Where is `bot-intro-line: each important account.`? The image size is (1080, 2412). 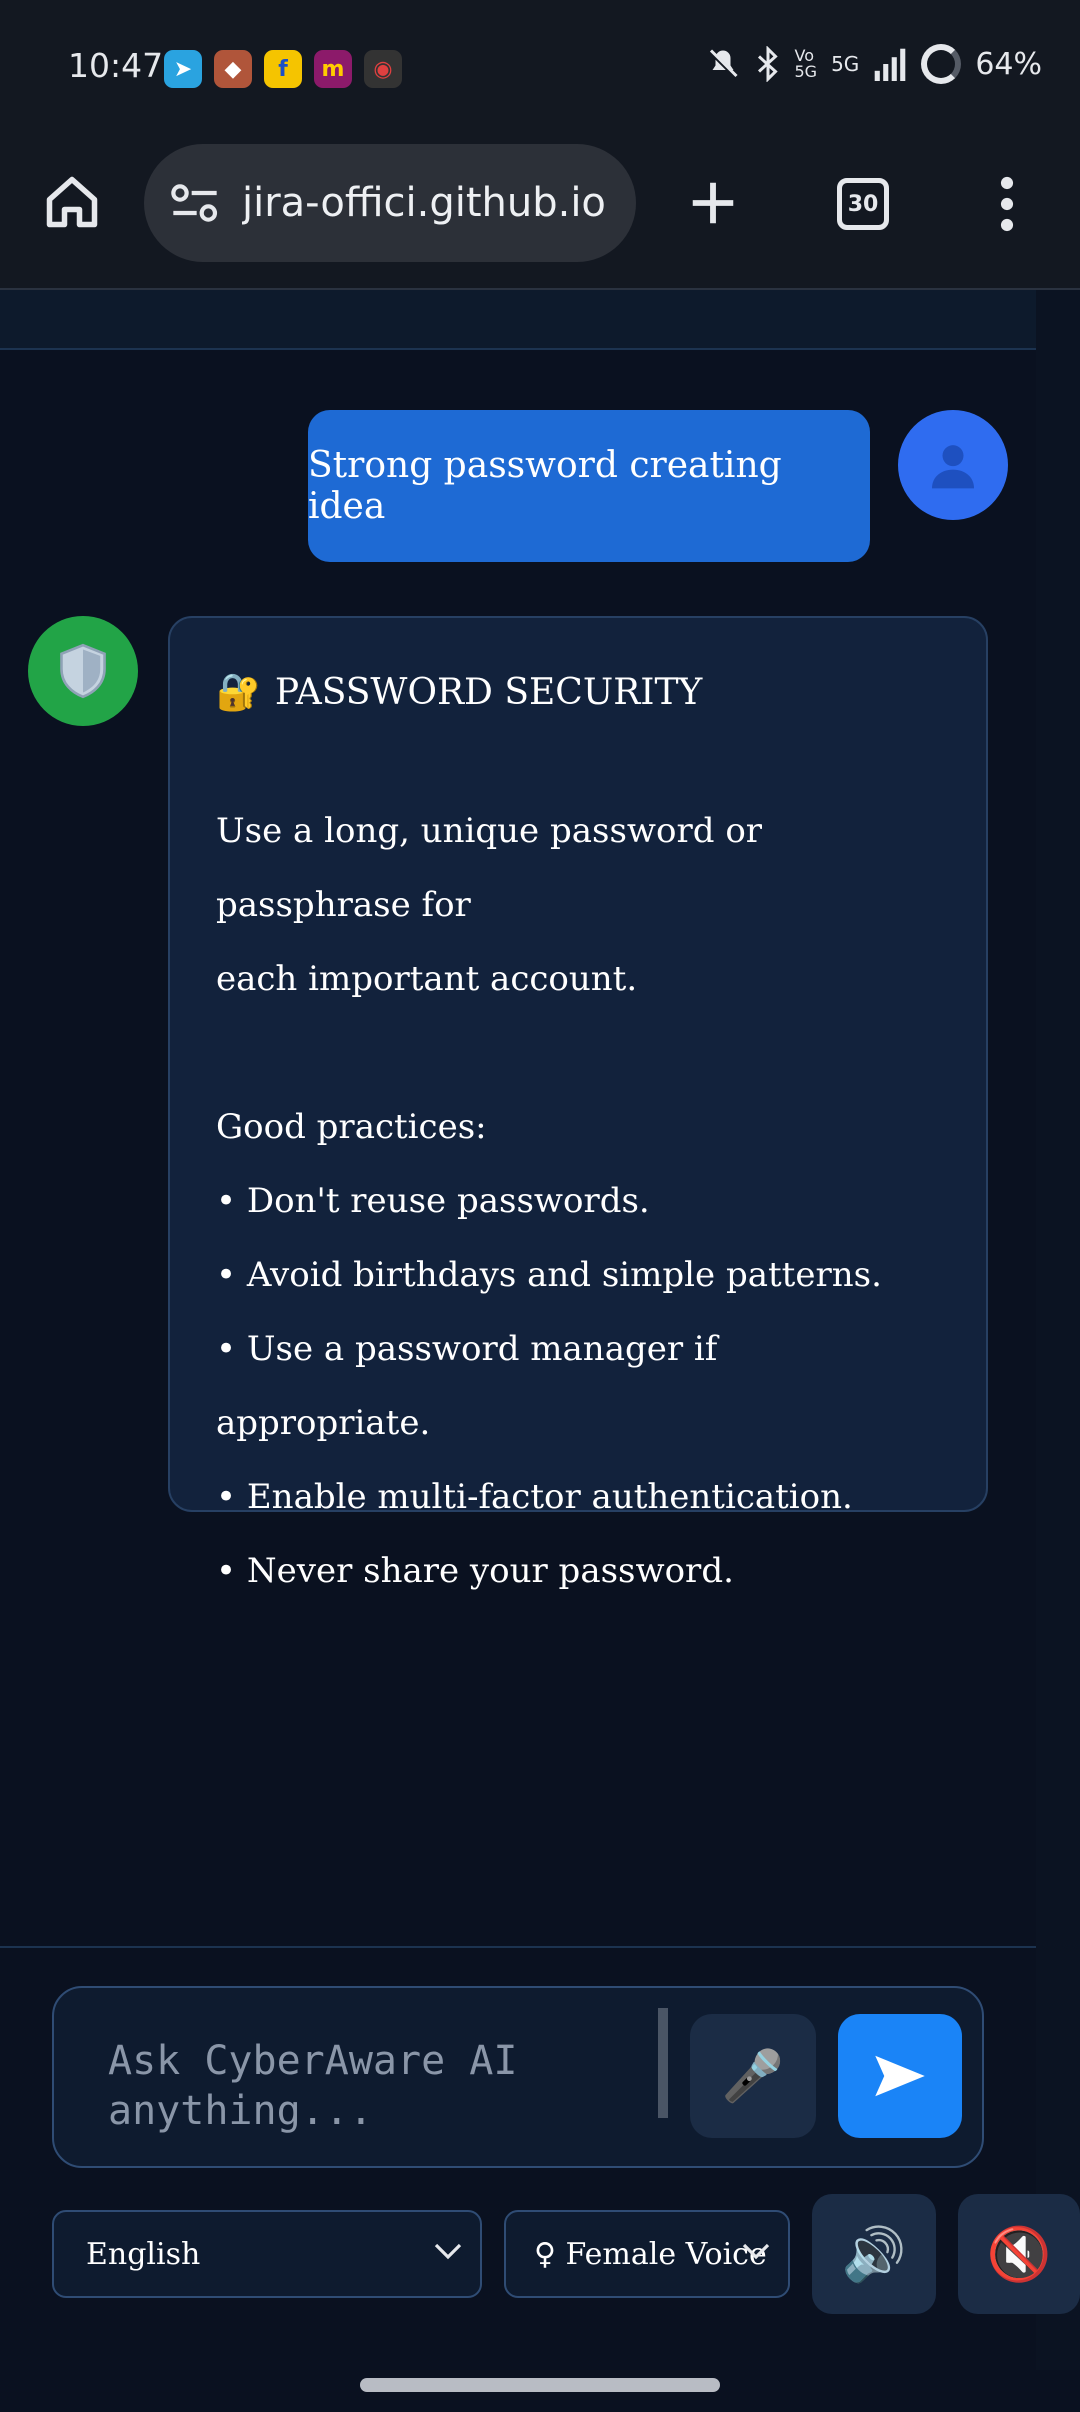
bot-intro-line: each important account. is located at coordinates (427, 979).